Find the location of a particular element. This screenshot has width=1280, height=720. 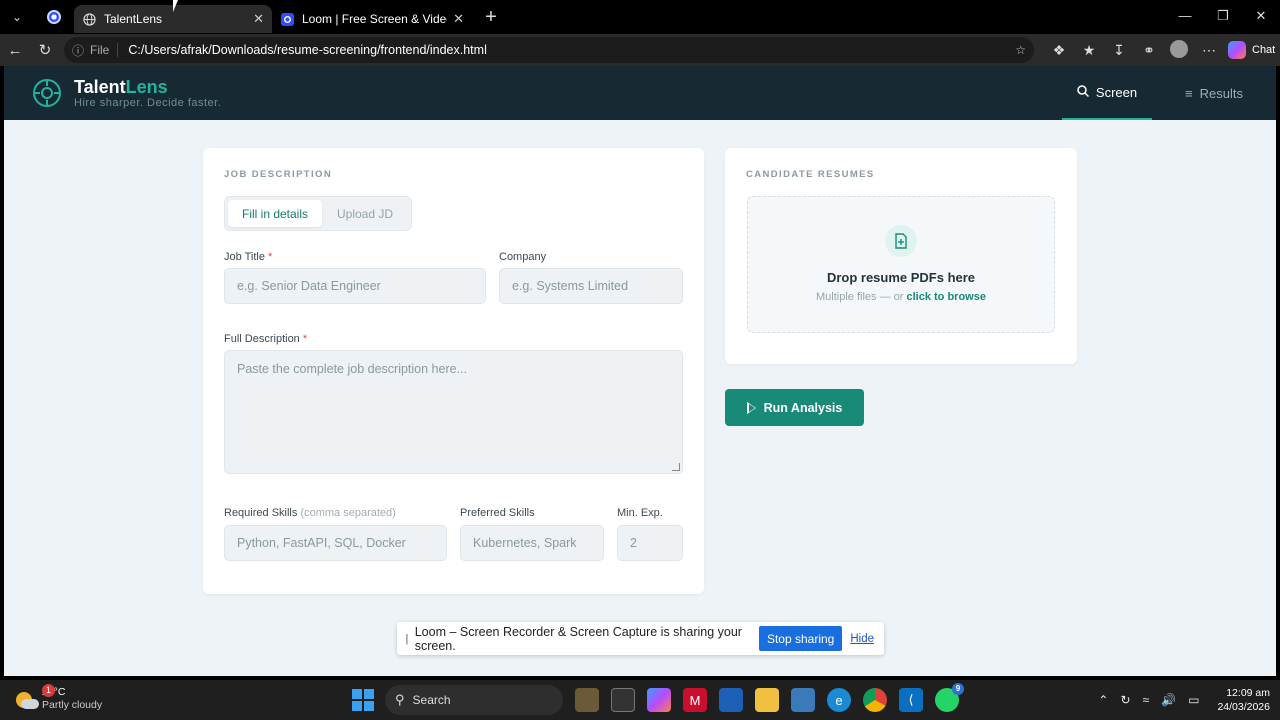

pinned-tab is located at coordinates (54, 17).